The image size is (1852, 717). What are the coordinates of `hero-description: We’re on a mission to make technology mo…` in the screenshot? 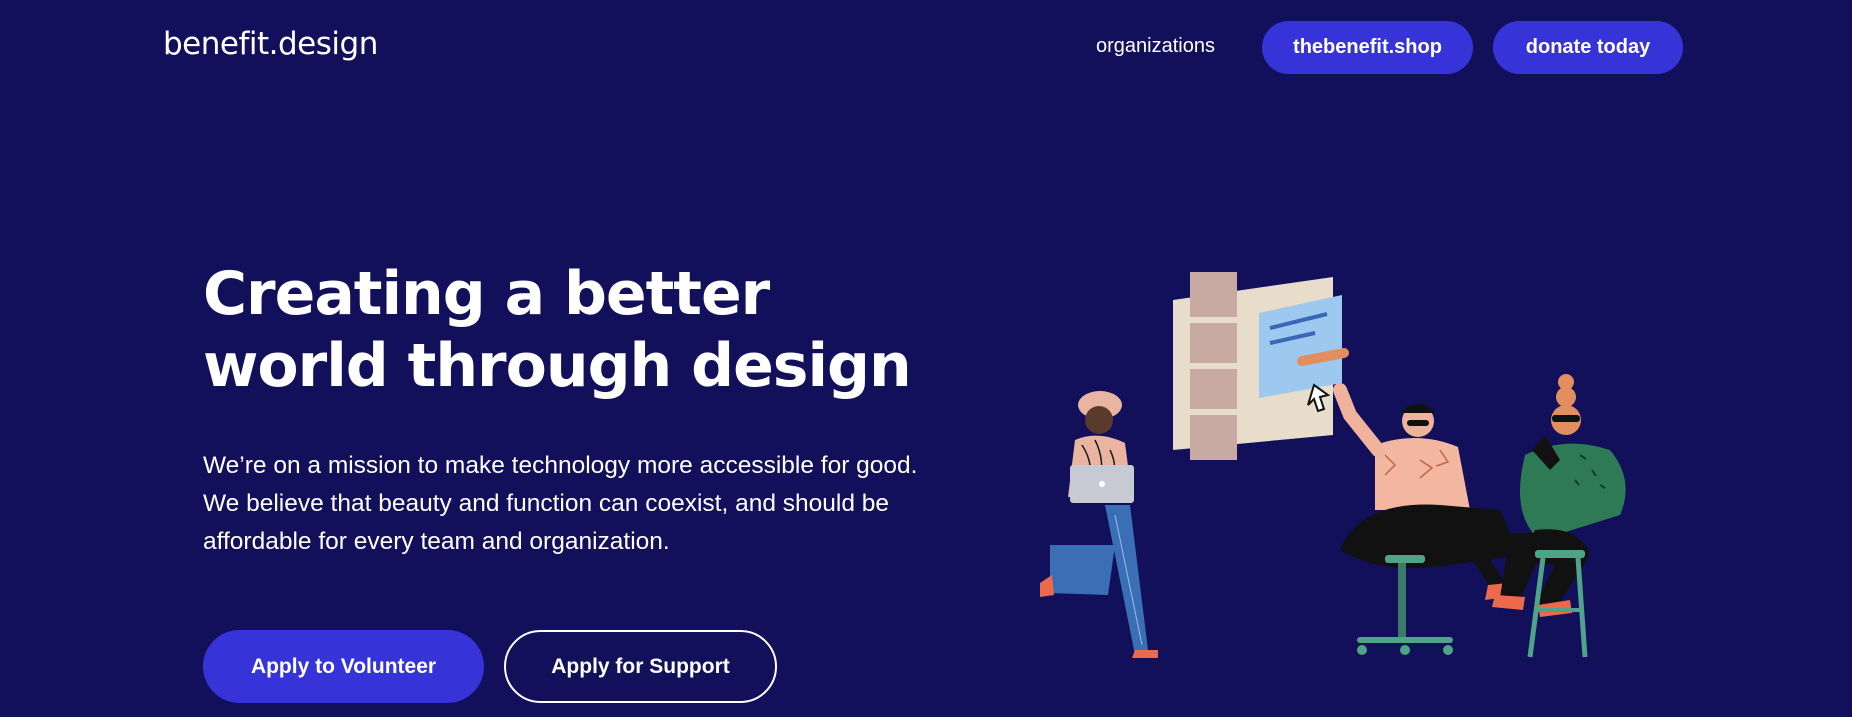 It's located at (560, 503).